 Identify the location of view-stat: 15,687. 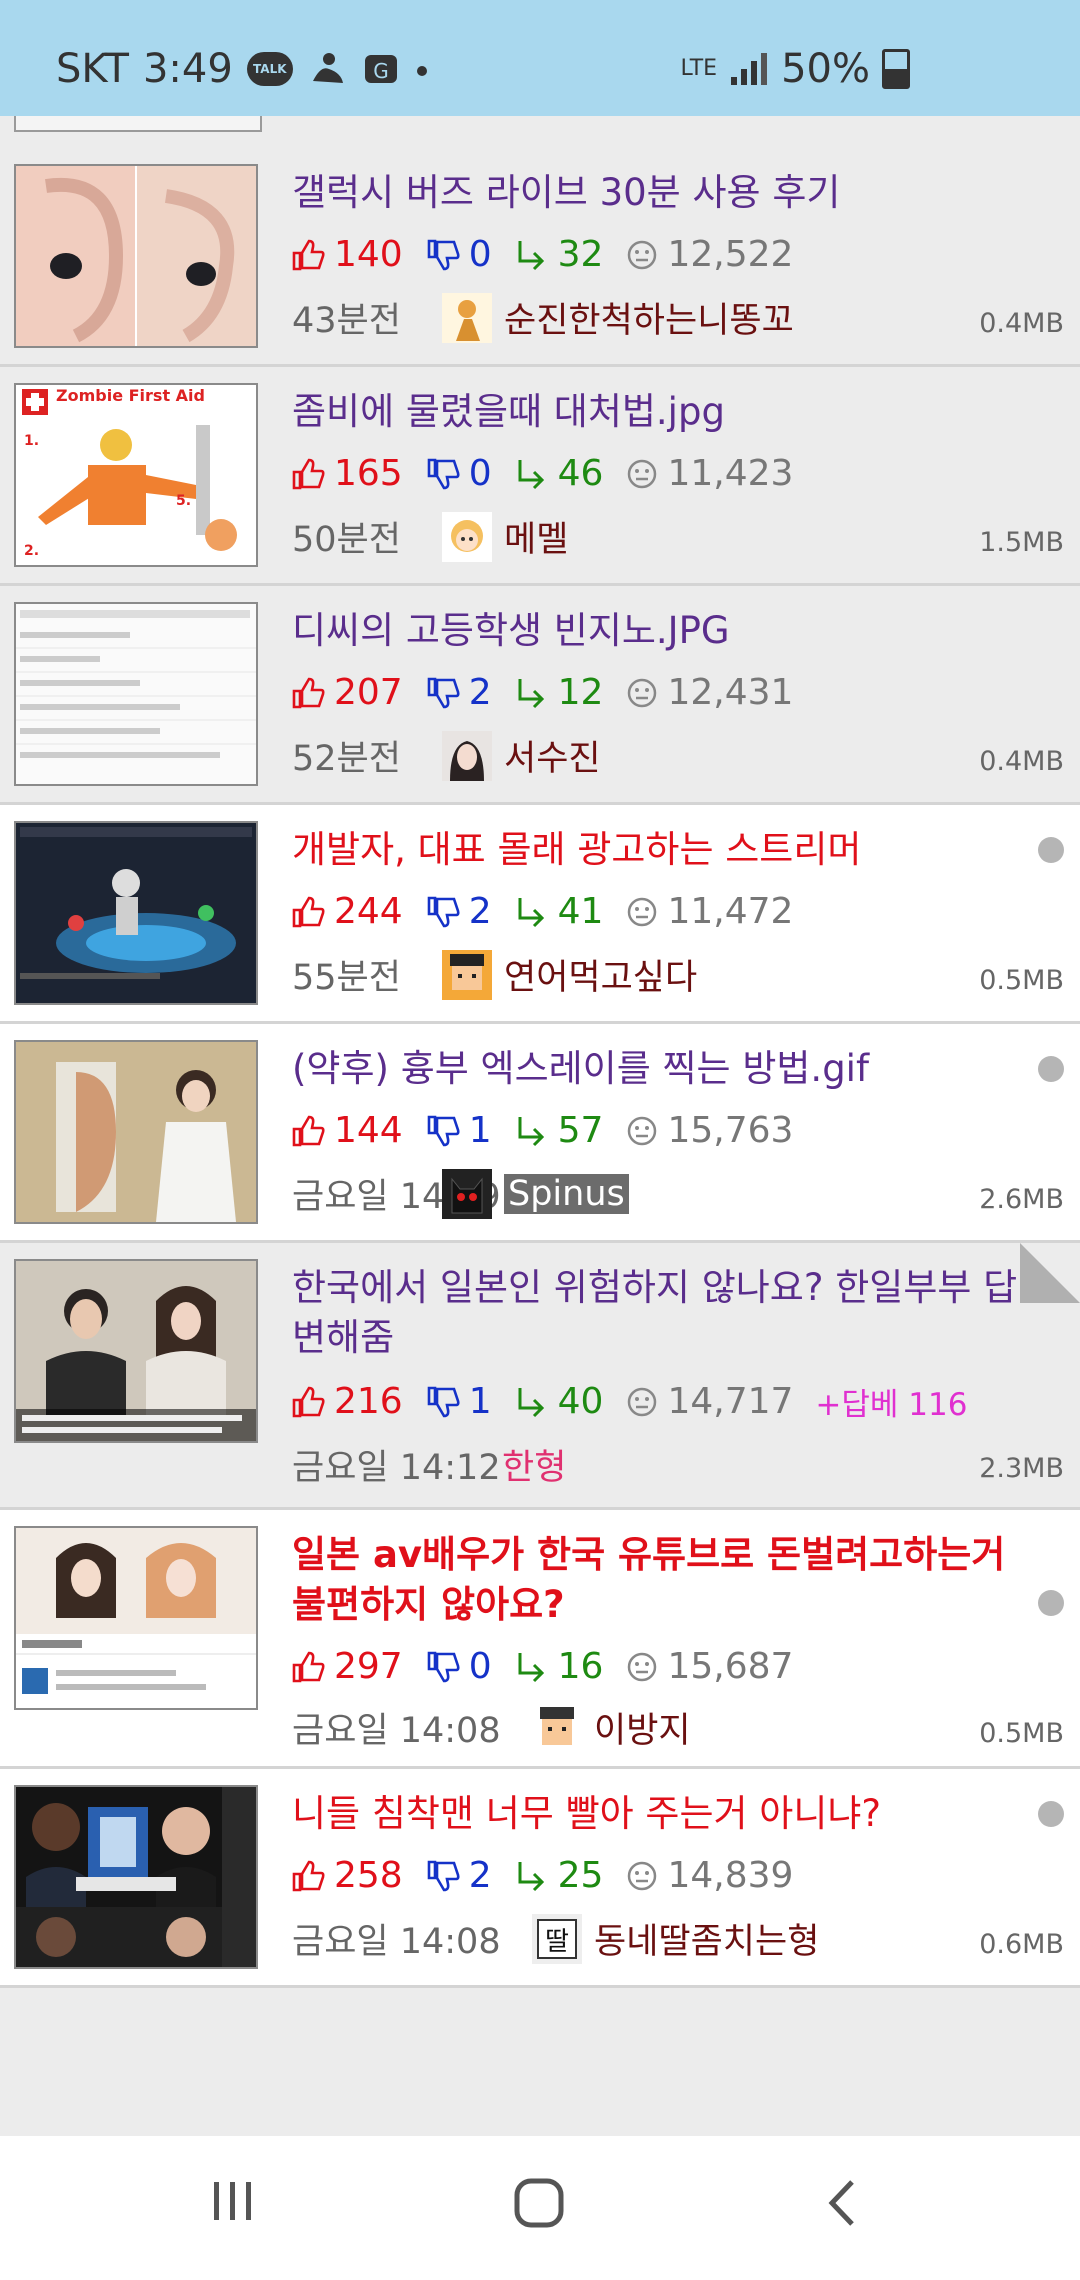
(709, 1666).